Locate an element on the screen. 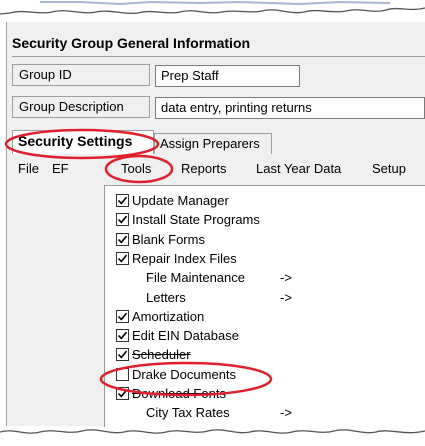 This screenshot has height=446, width=425. menu-item-label: Download Fonts is located at coordinates (179, 393).